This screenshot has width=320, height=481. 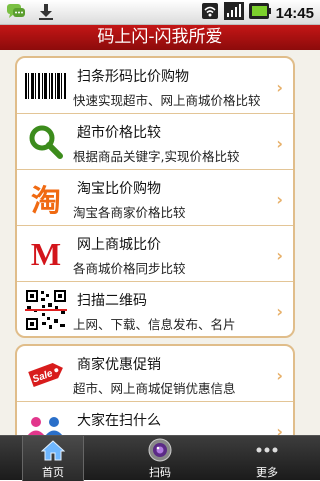 I want to click on menu-item-title: 扫描二维码, so click(x=112, y=301).